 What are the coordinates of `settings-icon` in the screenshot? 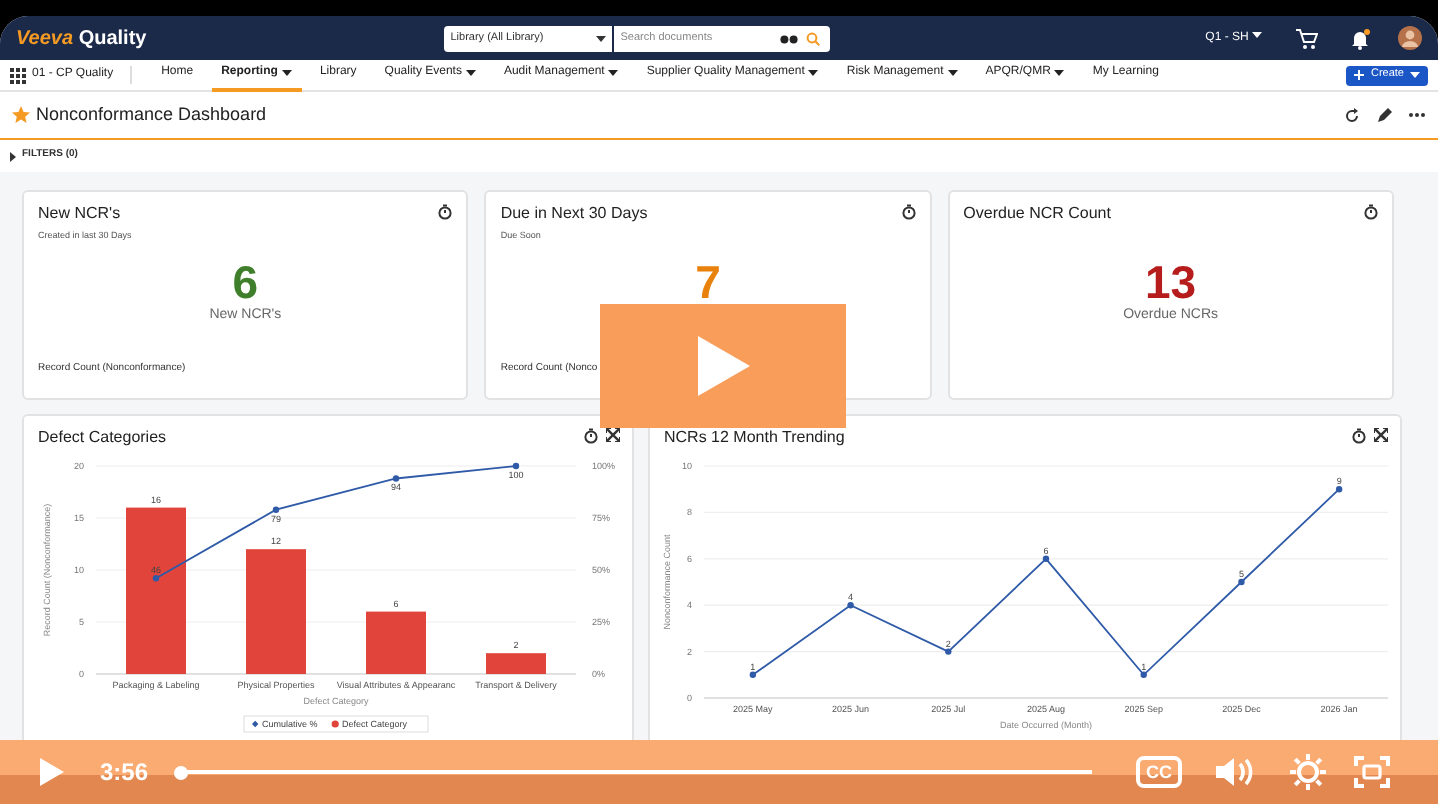 It's located at (1308, 772).